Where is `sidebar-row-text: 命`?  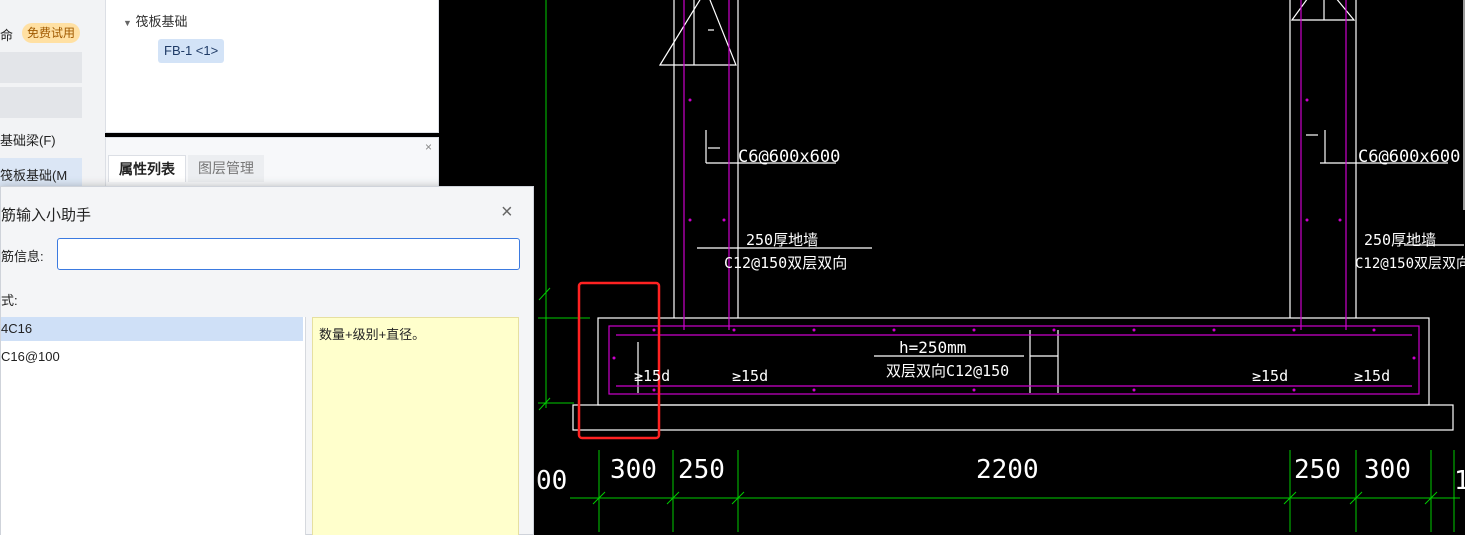 sidebar-row-text: 命 is located at coordinates (7, 35).